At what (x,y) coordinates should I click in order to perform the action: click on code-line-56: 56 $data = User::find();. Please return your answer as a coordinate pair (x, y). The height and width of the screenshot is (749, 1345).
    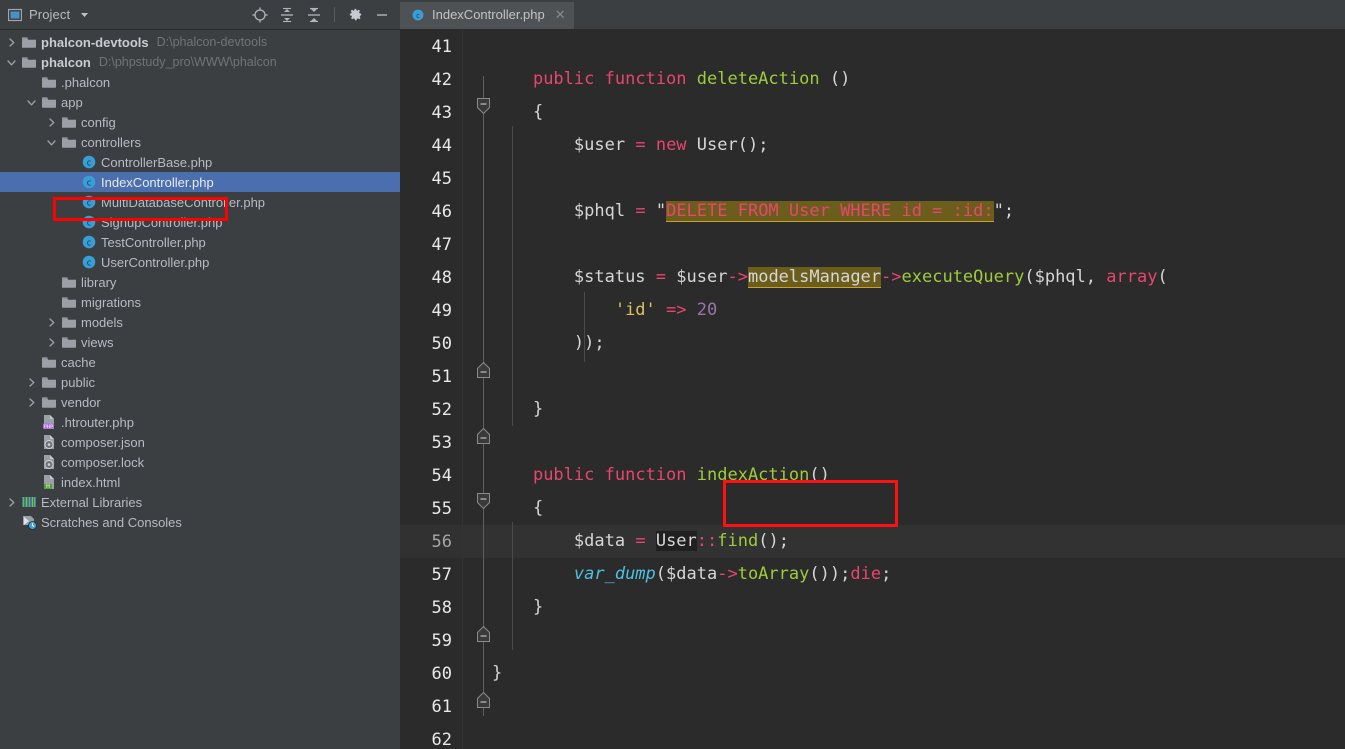
    Looking at the image, I should click on (872, 541).